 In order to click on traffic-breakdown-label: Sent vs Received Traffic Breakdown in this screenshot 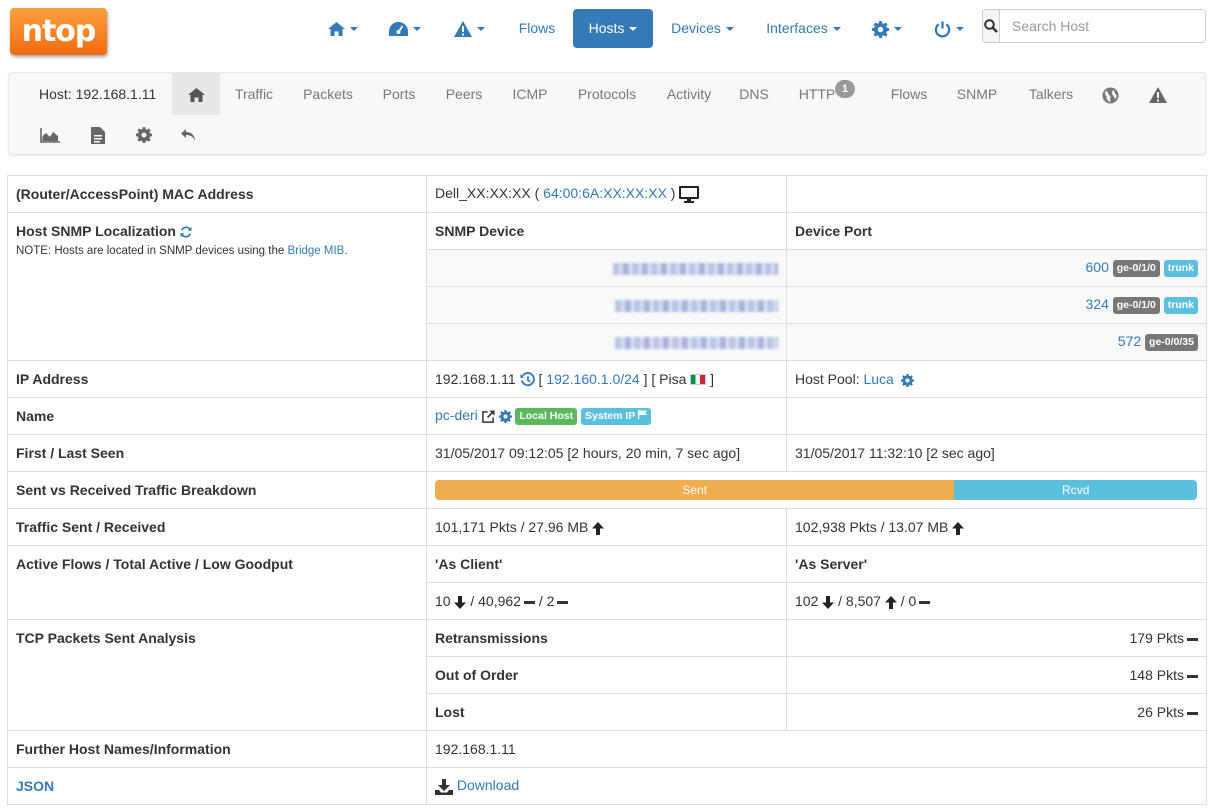, I will do `click(217, 490)`.